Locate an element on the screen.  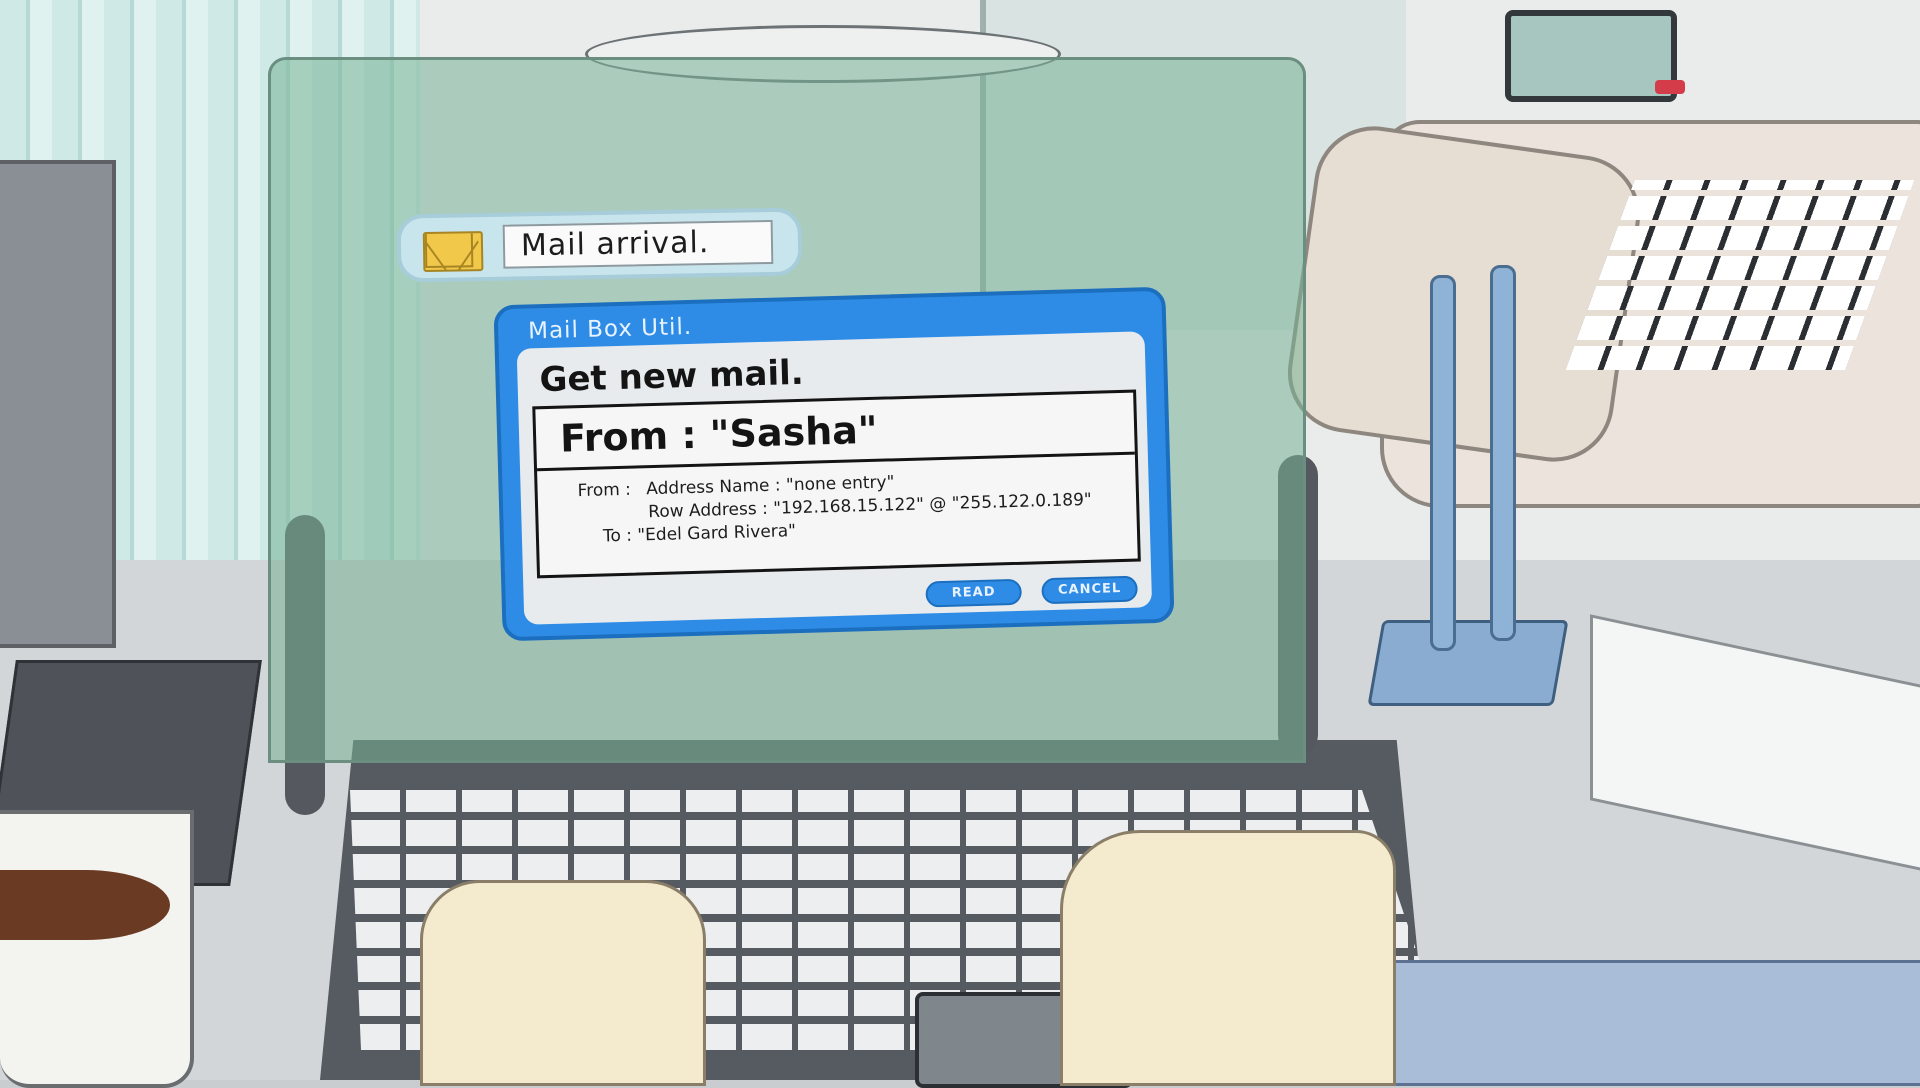
notification-text: Mail arrival. is located at coordinates (638, 244).